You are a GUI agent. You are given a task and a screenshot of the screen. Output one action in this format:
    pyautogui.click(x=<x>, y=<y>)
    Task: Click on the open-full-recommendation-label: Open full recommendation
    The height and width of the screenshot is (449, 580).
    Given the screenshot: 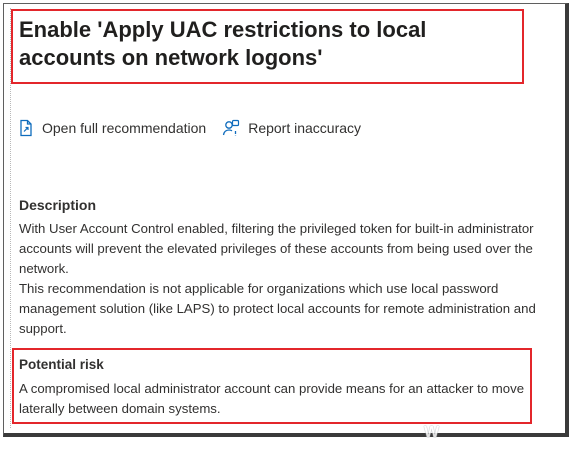 What is the action you would take?
    pyautogui.click(x=124, y=128)
    